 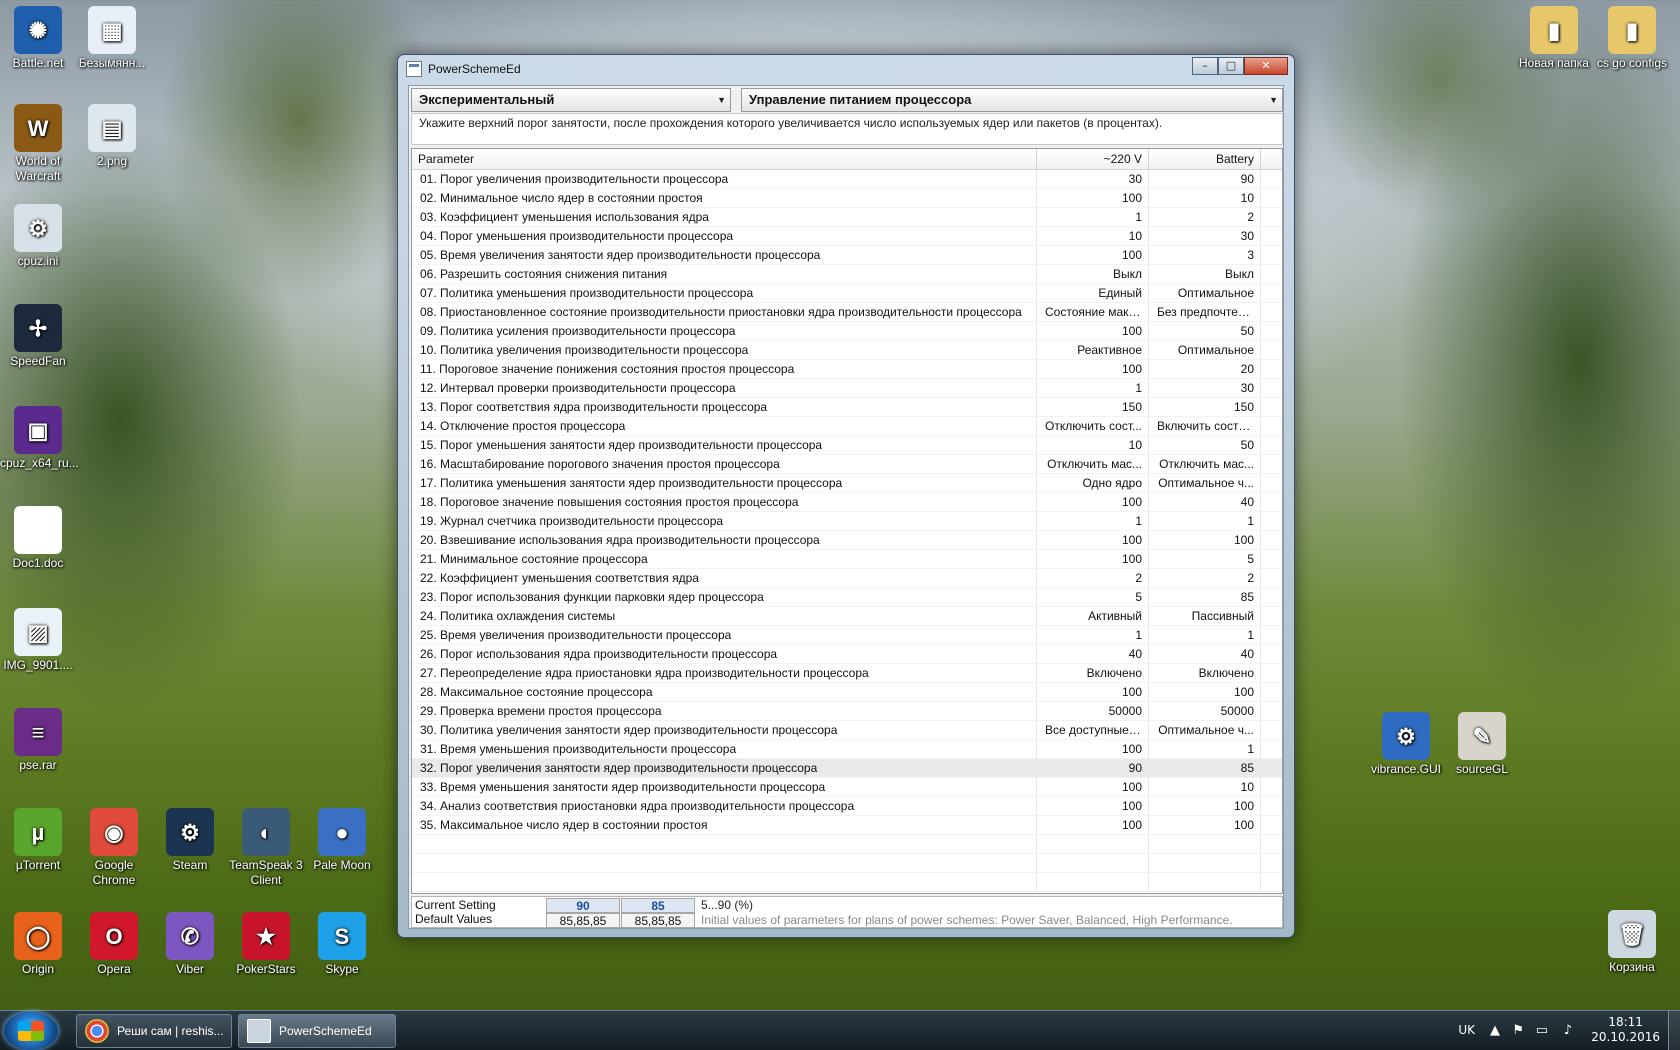 I want to click on desktop-icon-right-3: ▮ cs go configs, so click(x=1632, y=38).